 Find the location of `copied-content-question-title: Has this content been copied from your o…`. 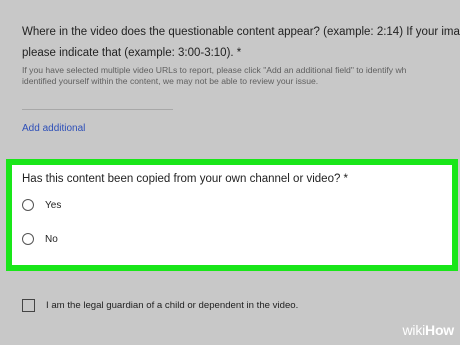

copied-content-question-title: Has this content been copied from your o… is located at coordinates (185, 179).